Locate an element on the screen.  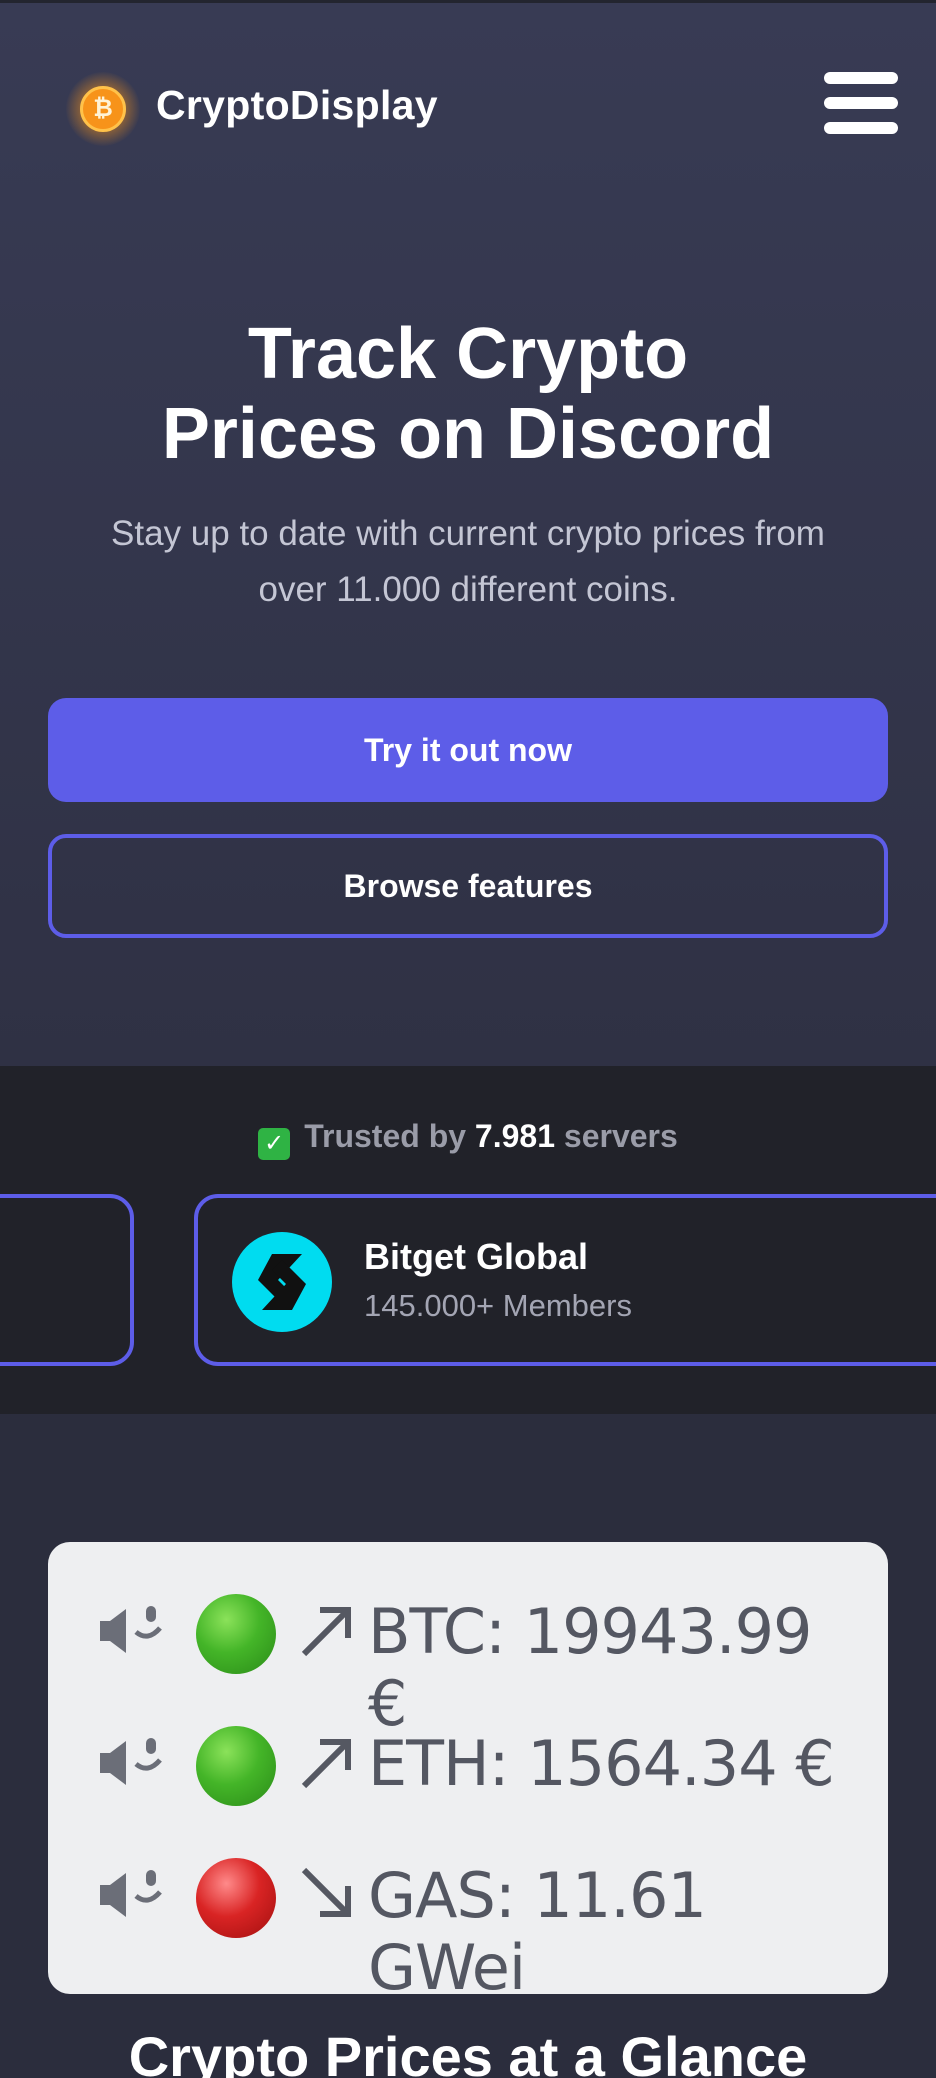
hero-title-line: Prices on Discord is located at coordinates (468, 434).